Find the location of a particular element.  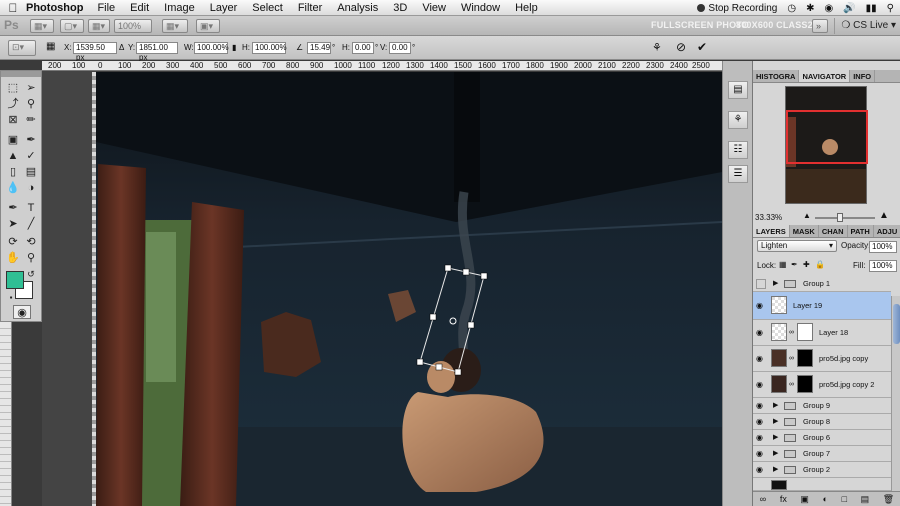

type-tool-icon: T is located at coordinates (31, 208).